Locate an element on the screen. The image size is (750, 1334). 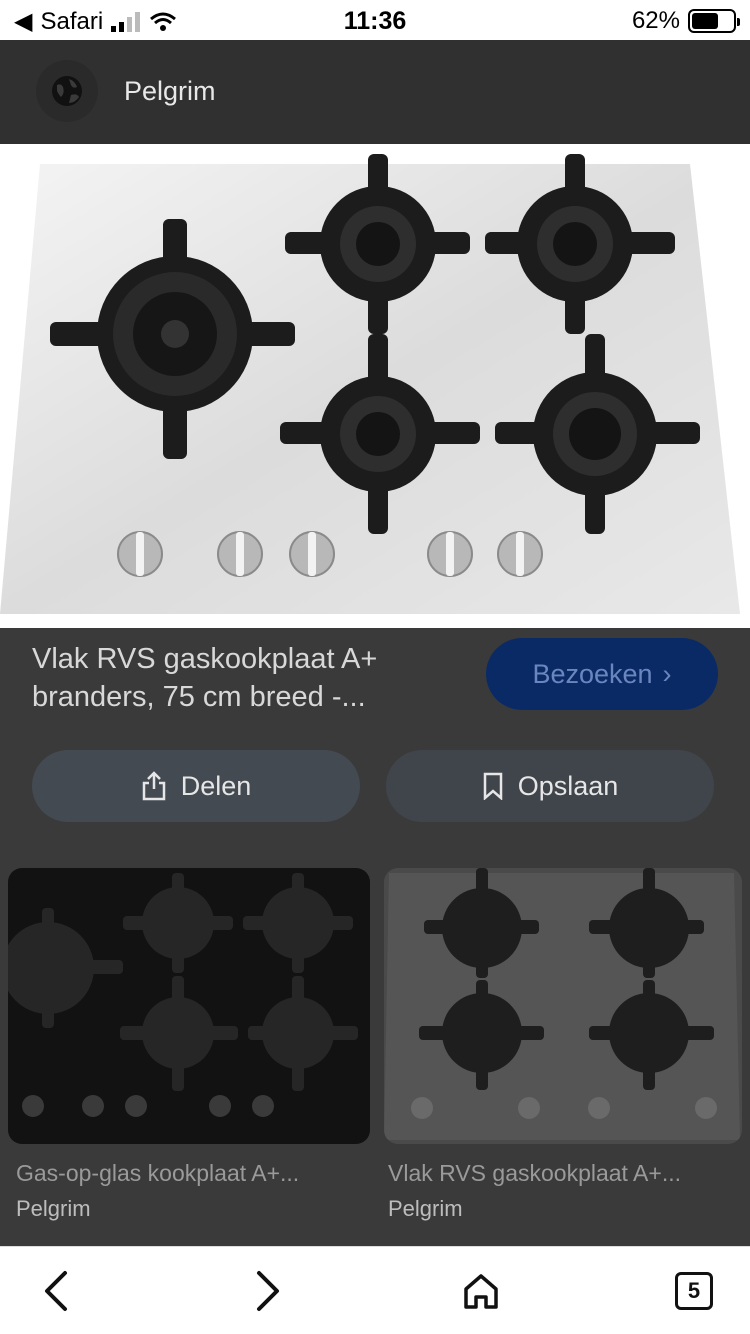
forward-button is located at coordinates (268, 1291).